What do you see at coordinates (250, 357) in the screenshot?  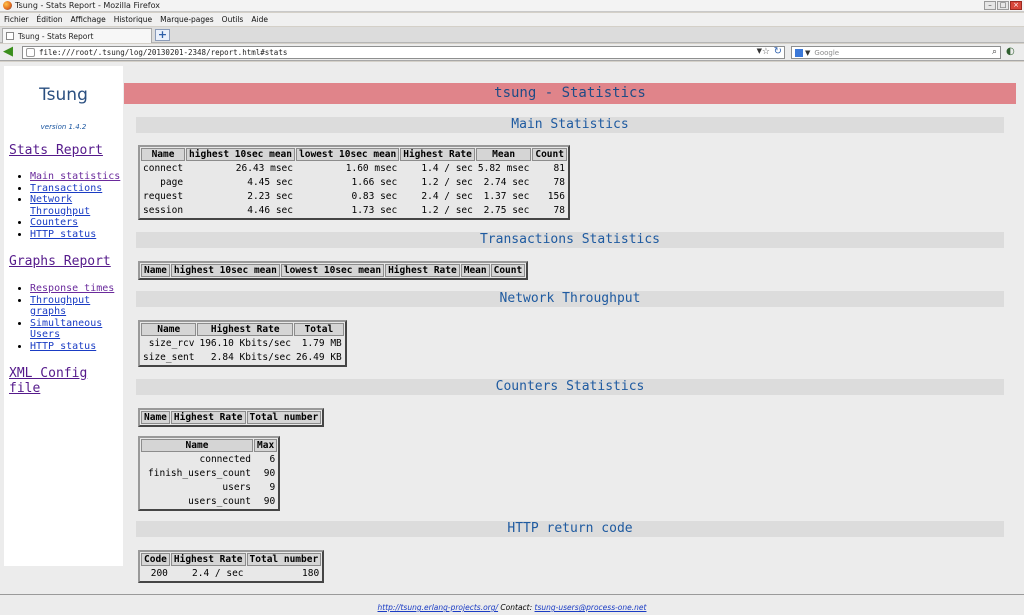 I see `cell: 2.84 Kbits/sec` at bounding box center [250, 357].